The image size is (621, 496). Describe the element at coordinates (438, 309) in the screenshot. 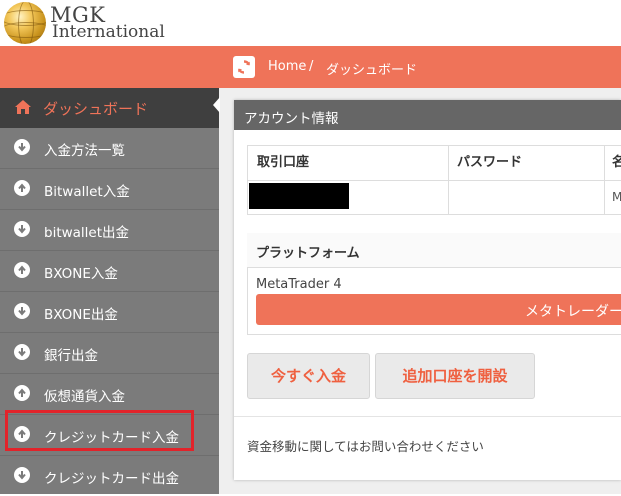

I see `metatrader-button: メタトレーダー` at that location.